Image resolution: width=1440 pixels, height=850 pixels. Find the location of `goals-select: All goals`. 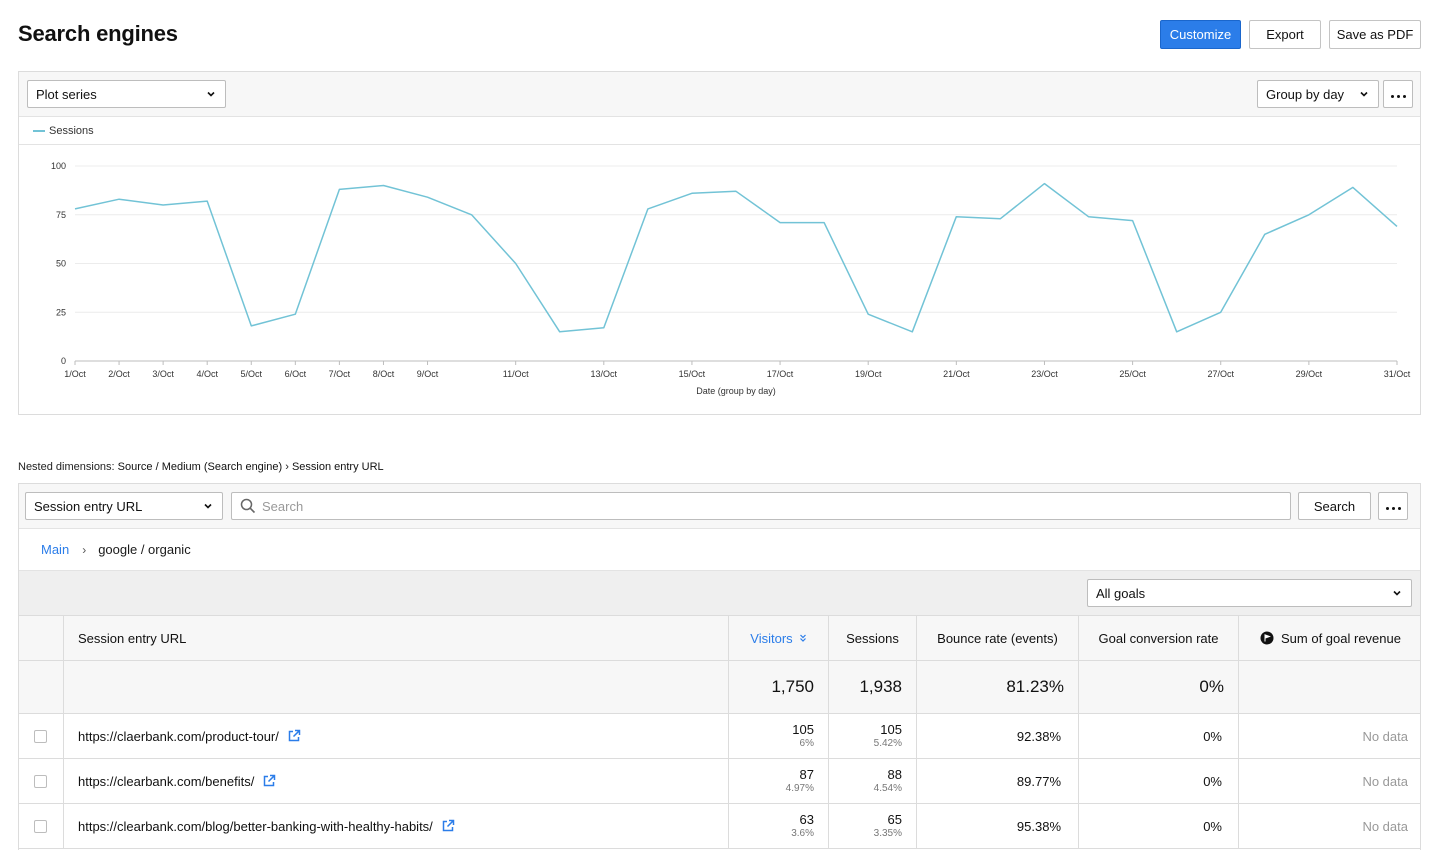

goals-select: All goals is located at coordinates (1249, 593).